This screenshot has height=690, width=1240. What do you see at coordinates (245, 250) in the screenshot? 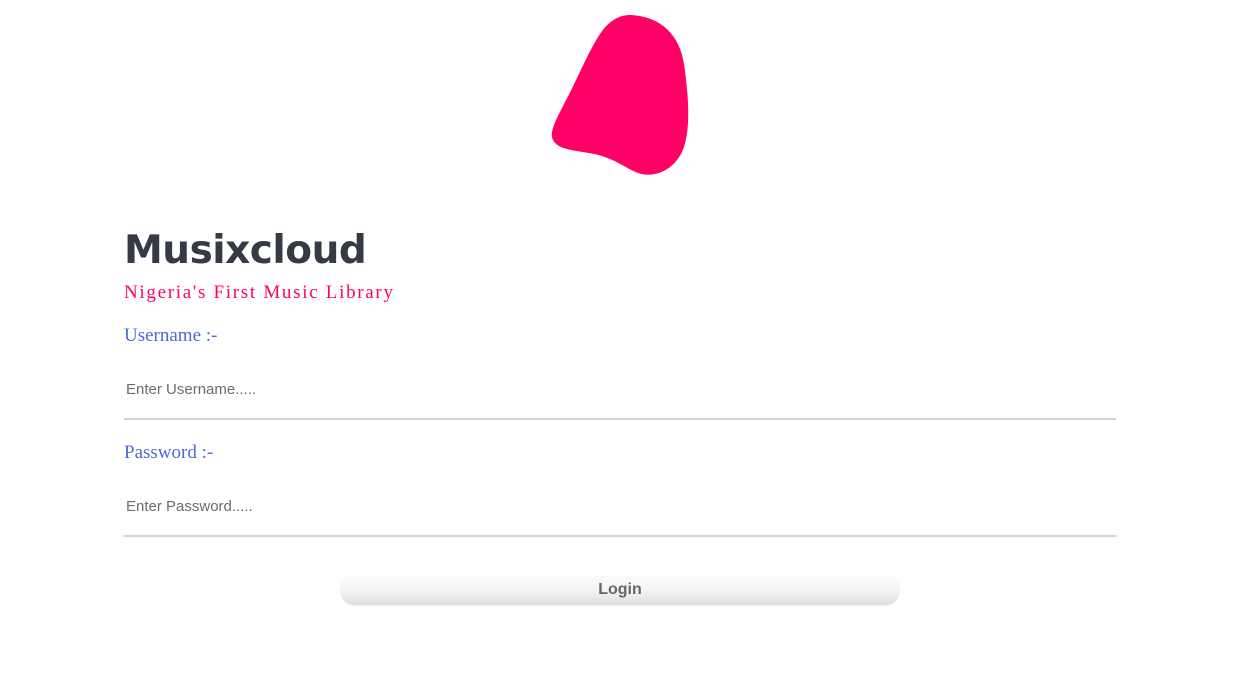
I see `app-title: Musixcloud` at bounding box center [245, 250].